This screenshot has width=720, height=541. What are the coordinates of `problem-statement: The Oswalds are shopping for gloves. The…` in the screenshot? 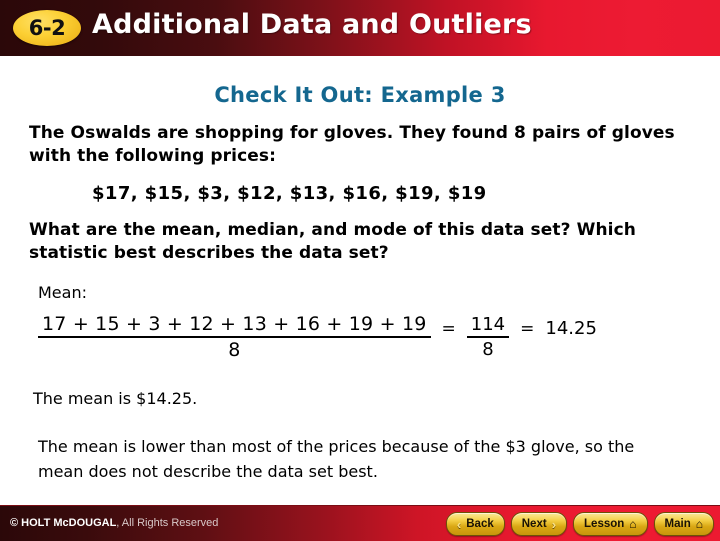 It's located at (352, 144).